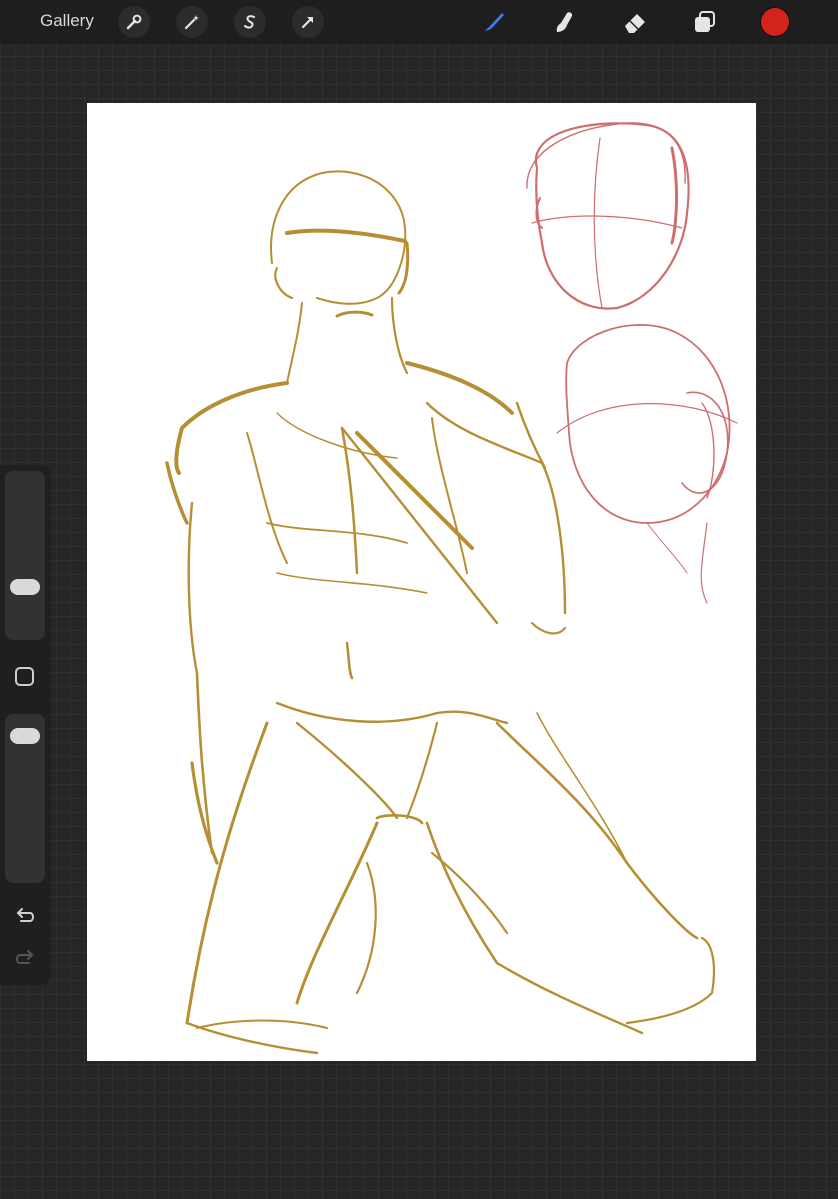 This screenshot has width=838, height=1199. I want to click on move-arrow-icon, so click(308, 22).